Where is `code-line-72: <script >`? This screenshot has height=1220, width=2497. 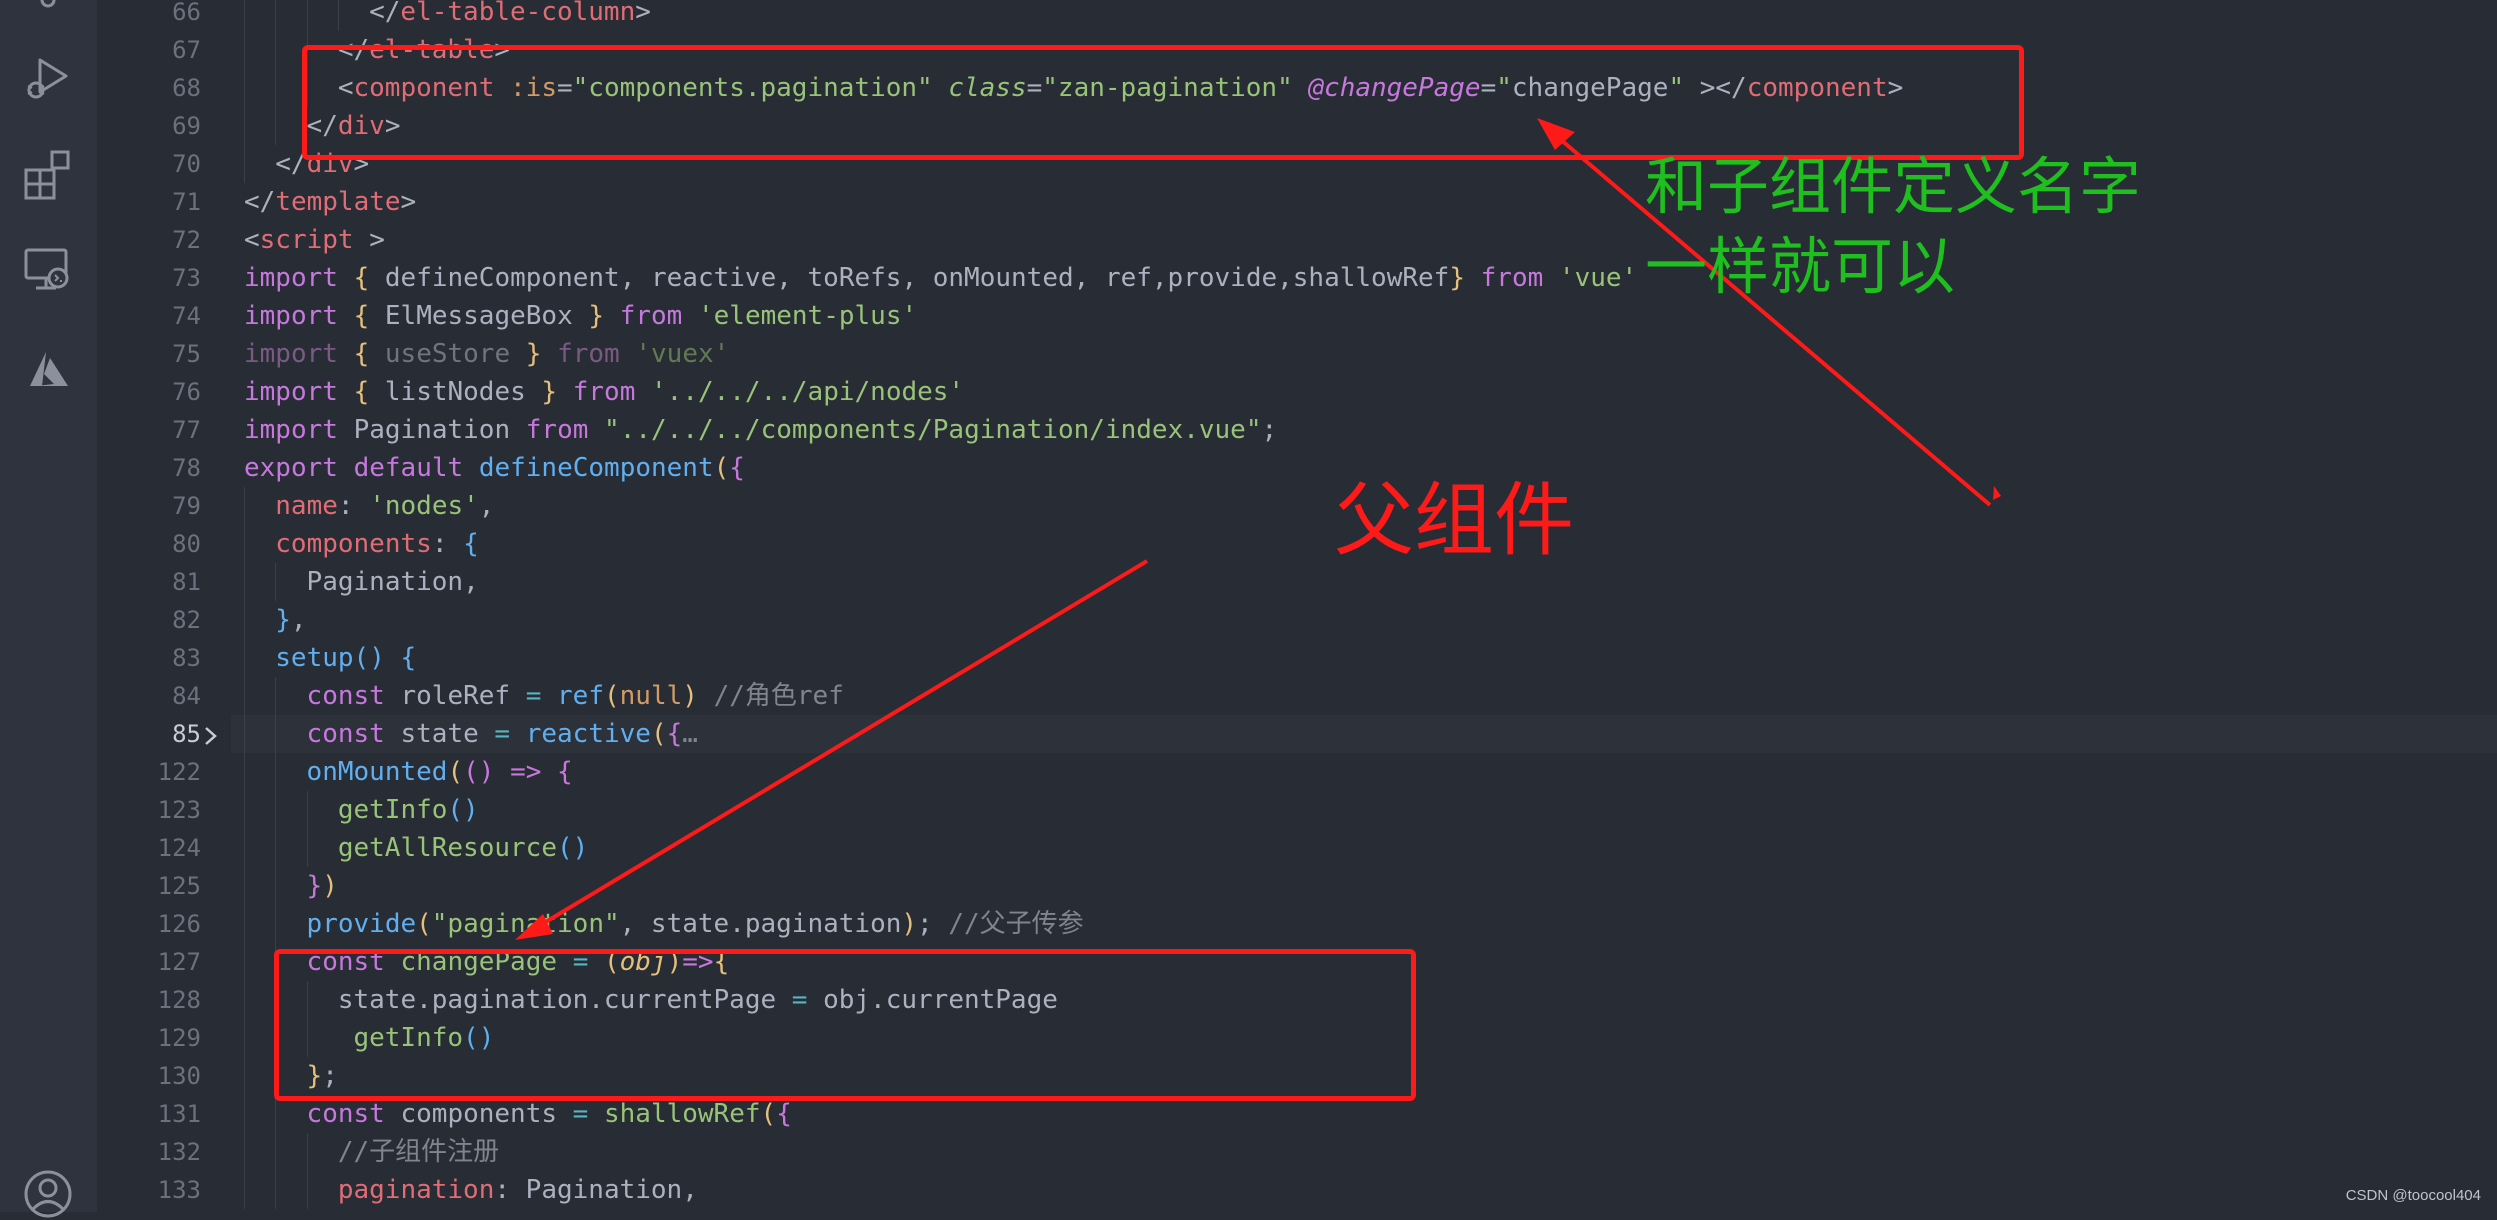 code-line-72: <script > is located at coordinates (314, 240).